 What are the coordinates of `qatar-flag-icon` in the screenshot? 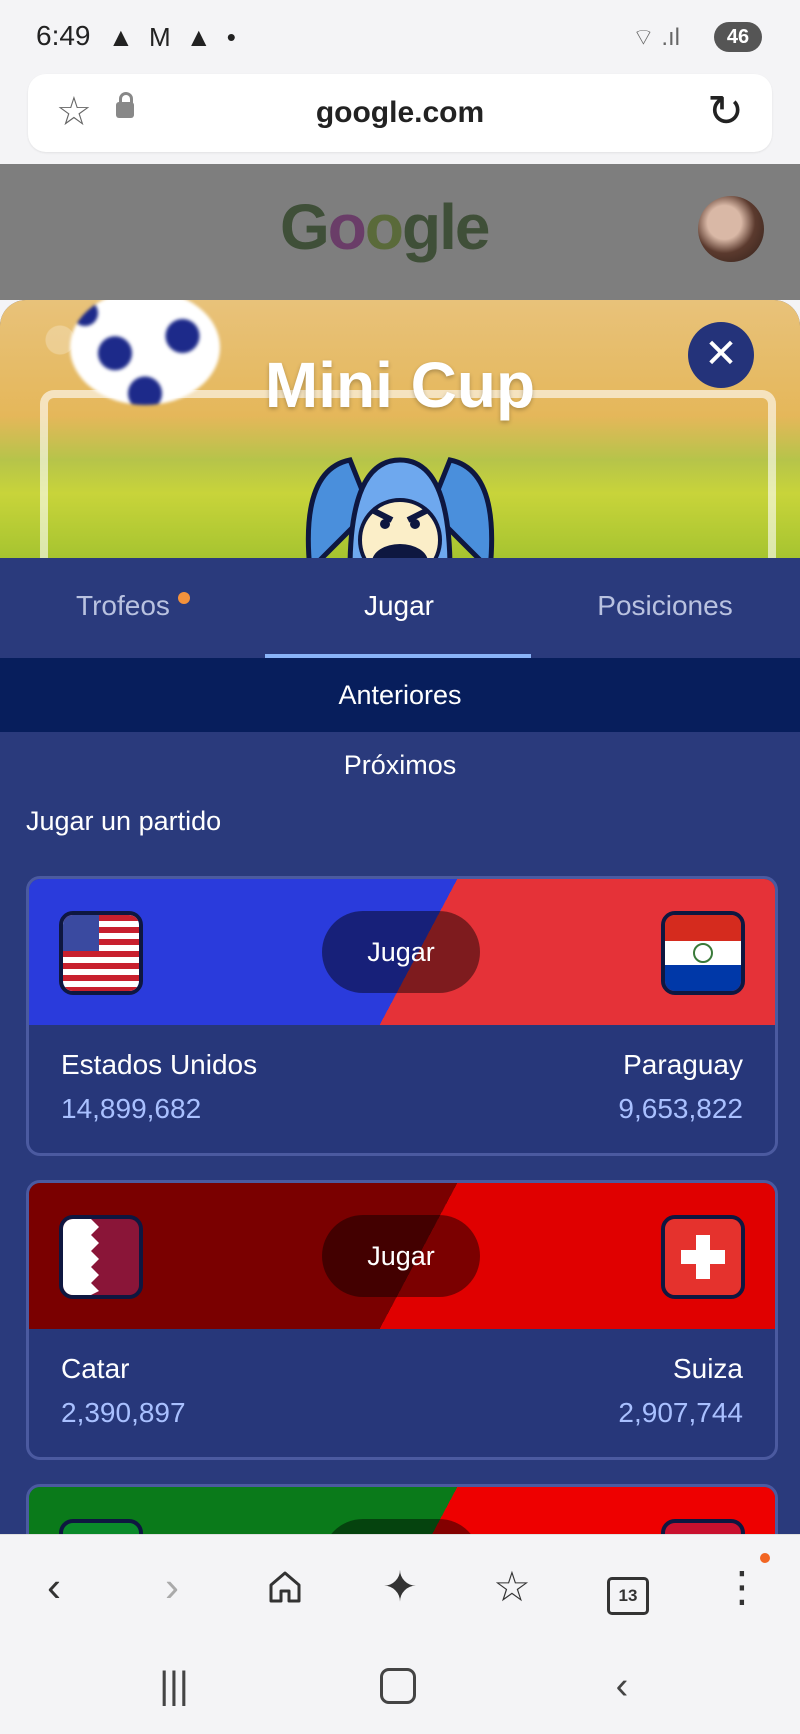 It's located at (101, 1257).